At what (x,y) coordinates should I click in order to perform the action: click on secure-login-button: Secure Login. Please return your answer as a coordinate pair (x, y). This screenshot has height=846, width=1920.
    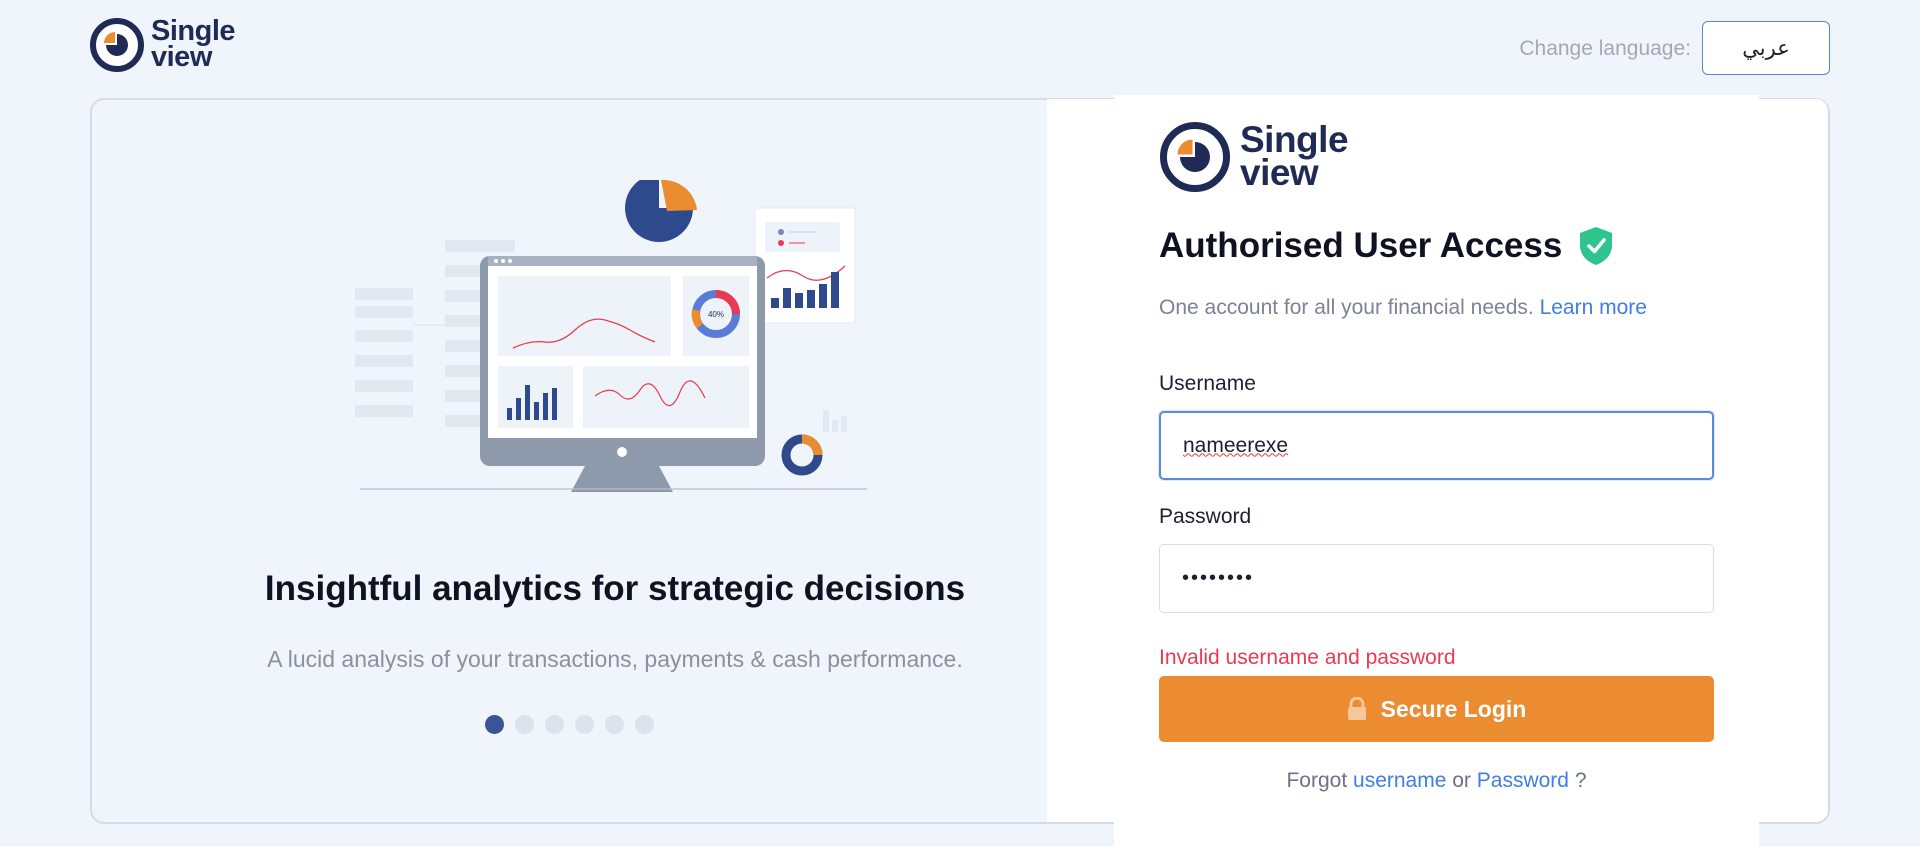
    Looking at the image, I should click on (1436, 709).